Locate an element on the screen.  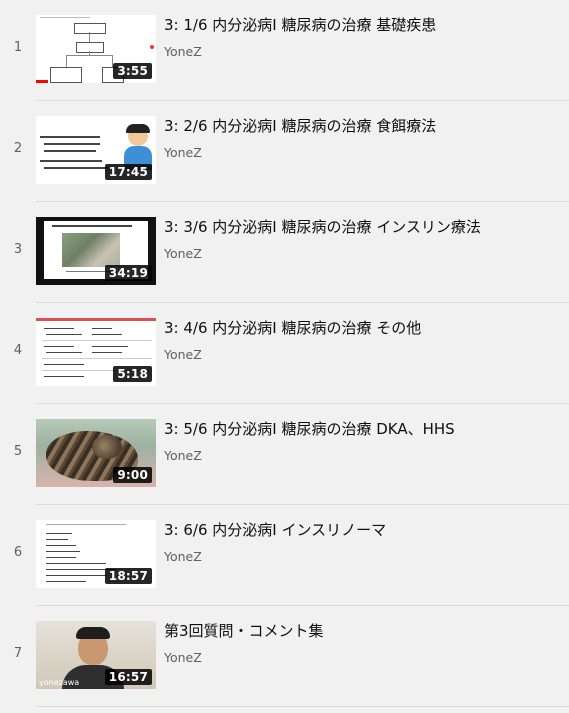
slide-header-line is located at coordinates (65, 17).